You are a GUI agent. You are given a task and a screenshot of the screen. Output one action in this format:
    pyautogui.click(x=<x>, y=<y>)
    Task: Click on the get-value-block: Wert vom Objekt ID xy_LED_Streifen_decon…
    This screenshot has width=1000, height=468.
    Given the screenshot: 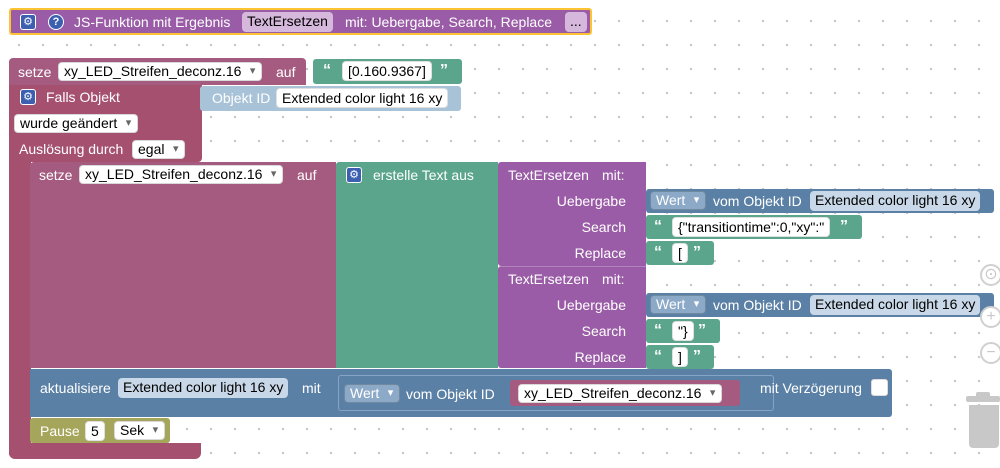 What is the action you would take?
    pyautogui.click(x=556, y=393)
    